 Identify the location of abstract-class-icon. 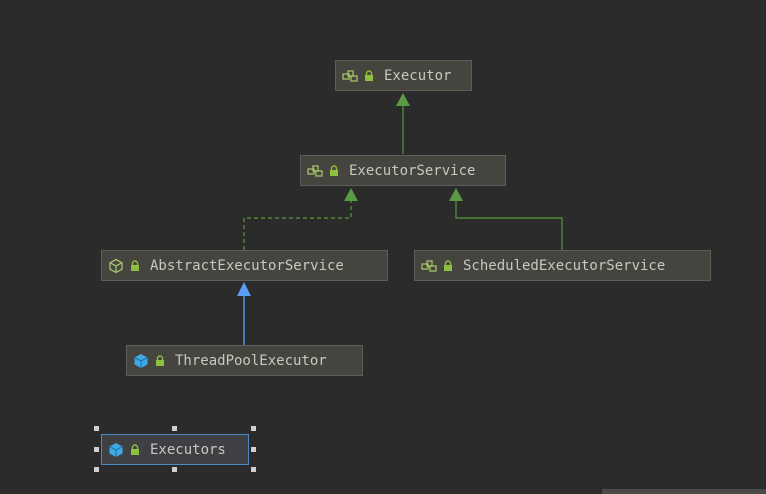
(116, 266).